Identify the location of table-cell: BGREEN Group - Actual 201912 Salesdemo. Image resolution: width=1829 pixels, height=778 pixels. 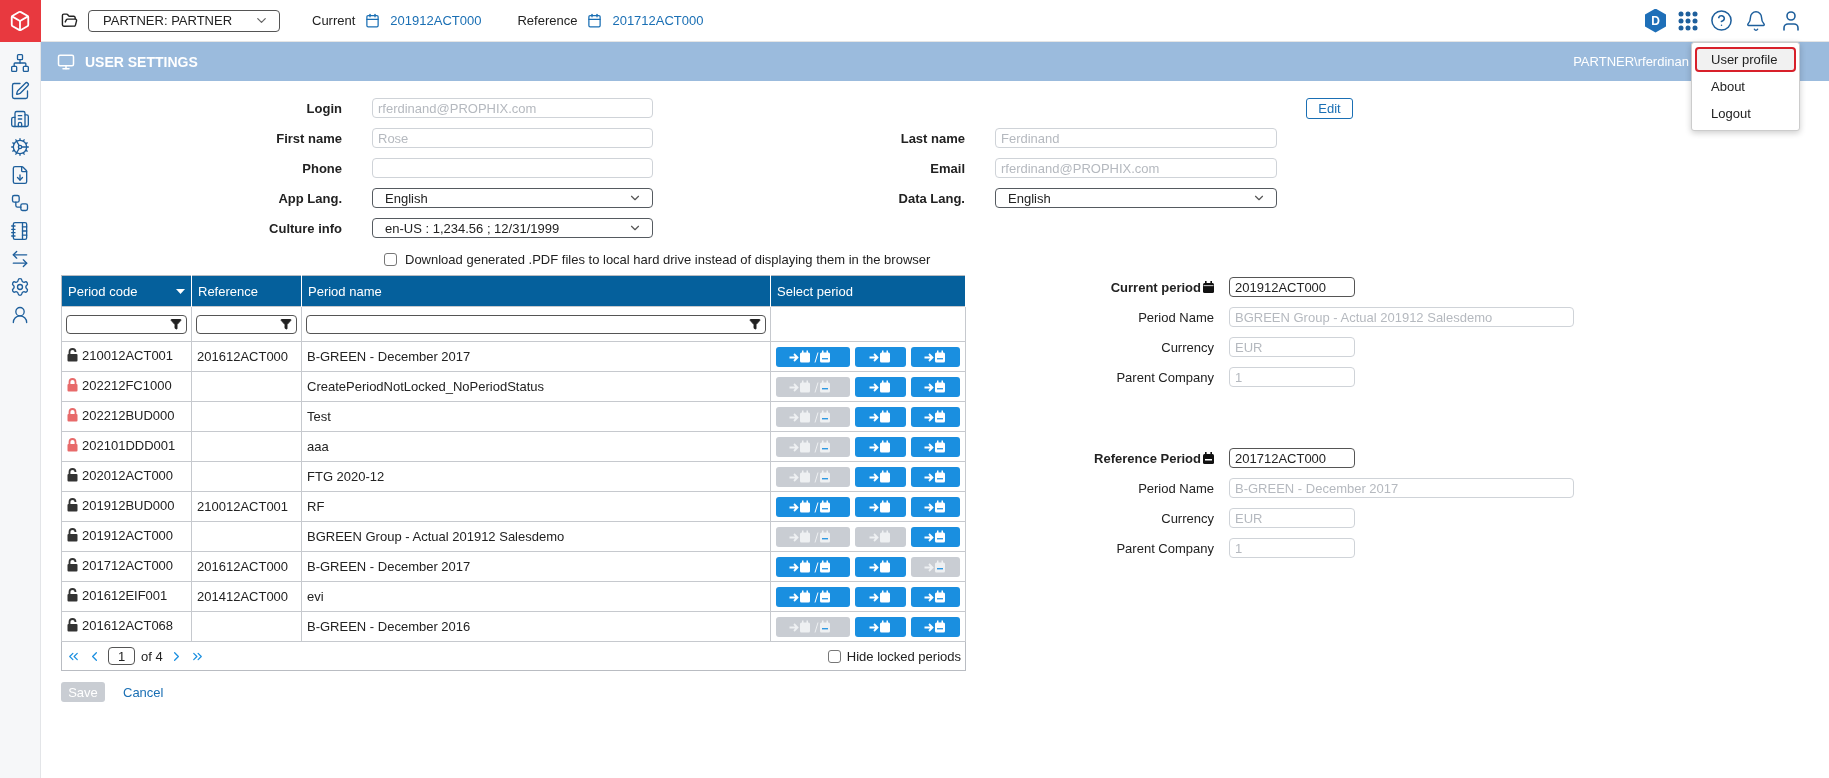
(436, 536).